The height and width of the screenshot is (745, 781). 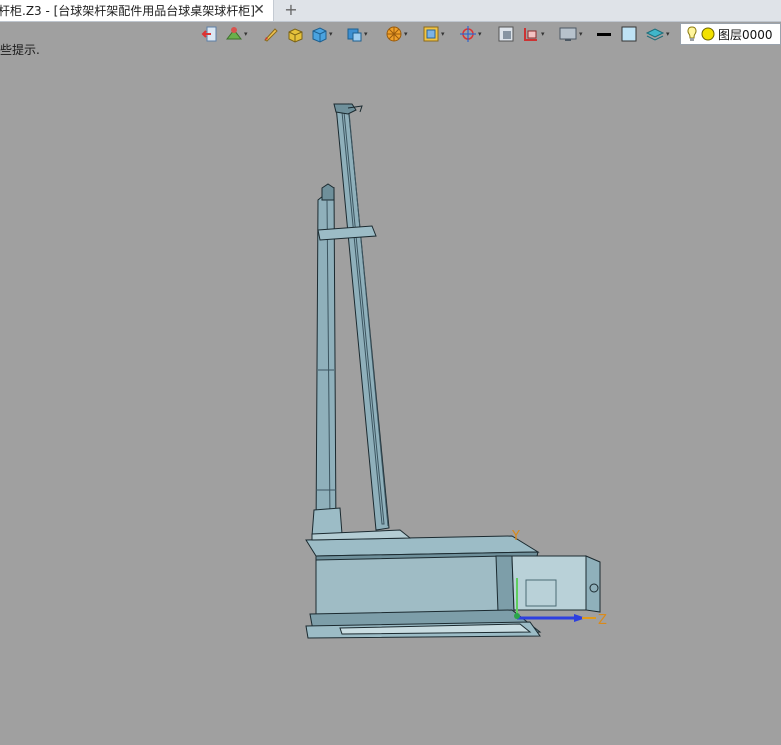 What do you see at coordinates (433, 34) in the screenshot?
I see `display-mode-icon: ▾` at bounding box center [433, 34].